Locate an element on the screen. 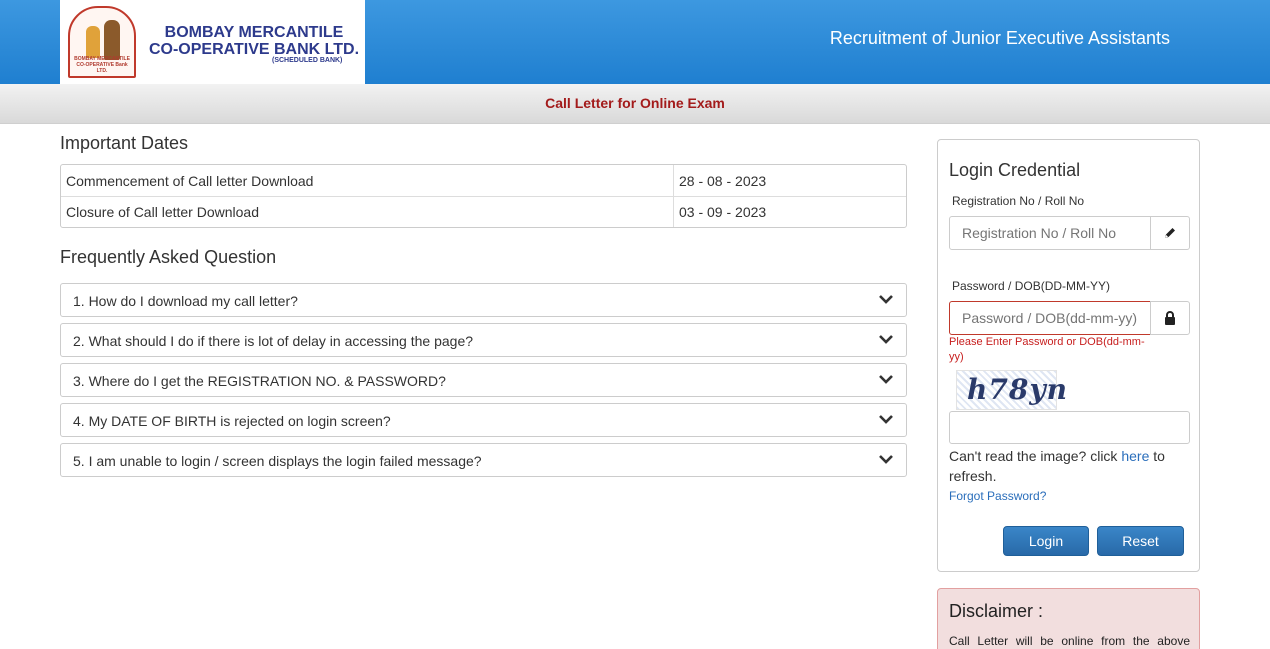 The image size is (1270, 649). bank-subtitle: (SCHEDULED BANK) is located at coordinates (307, 60).